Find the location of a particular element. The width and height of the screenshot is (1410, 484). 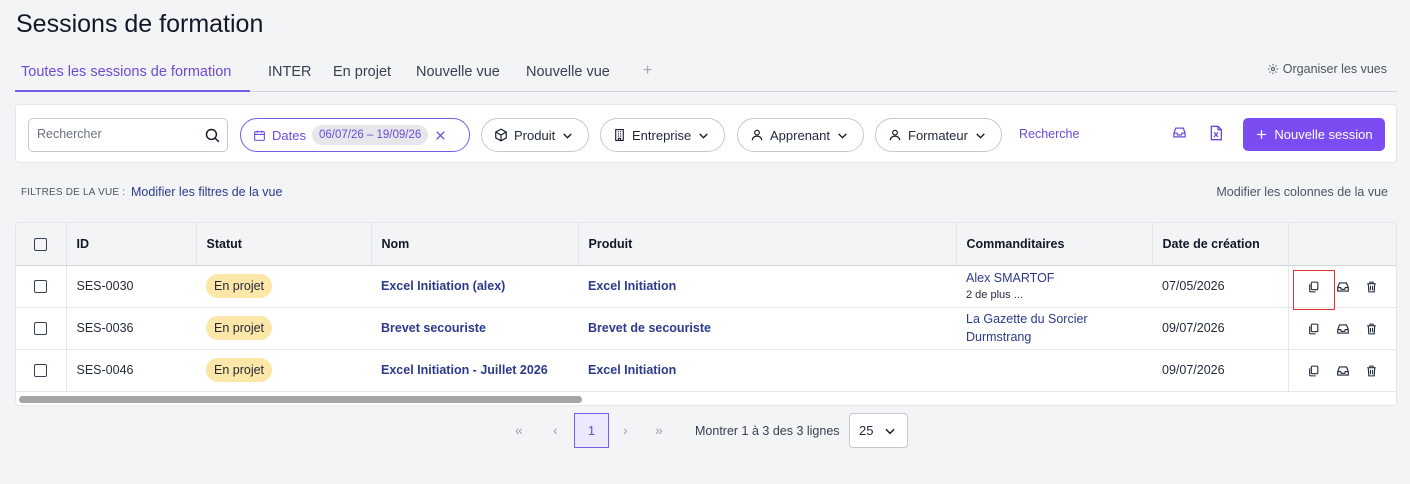

creation-date: 09/07/2026 is located at coordinates (1220, 370).